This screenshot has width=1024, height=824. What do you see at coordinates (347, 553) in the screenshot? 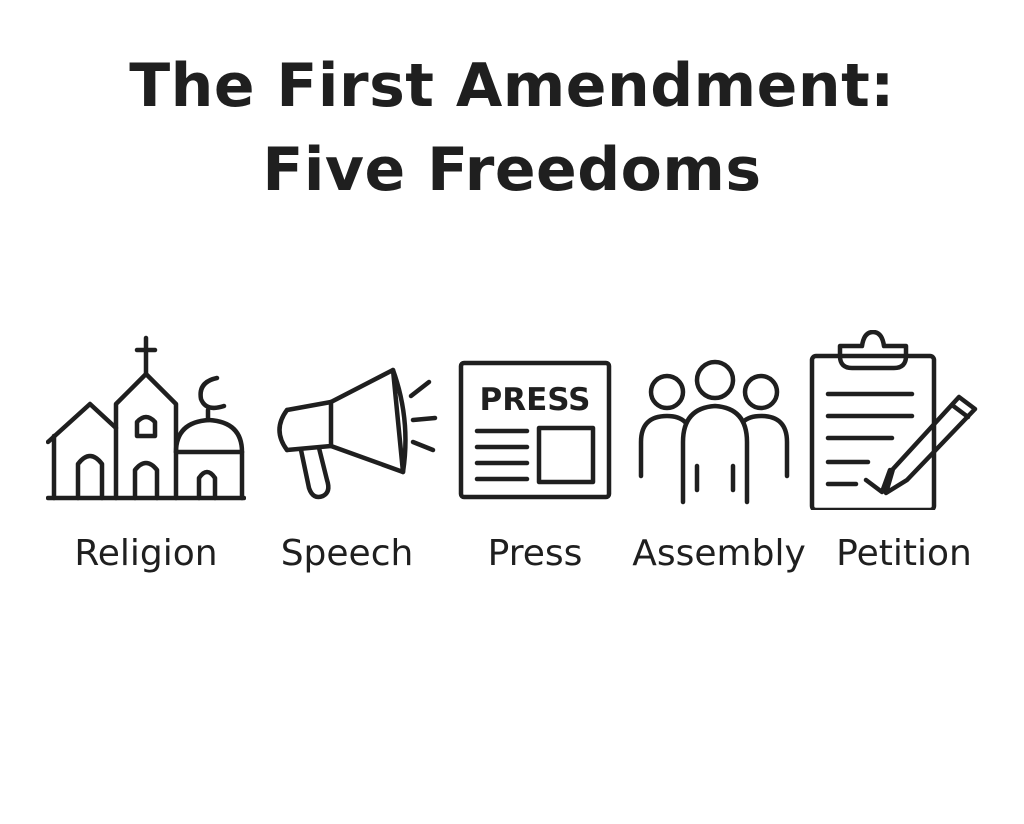
I see `freedom-label-speech: Speech` at bounding box center [347, 553].